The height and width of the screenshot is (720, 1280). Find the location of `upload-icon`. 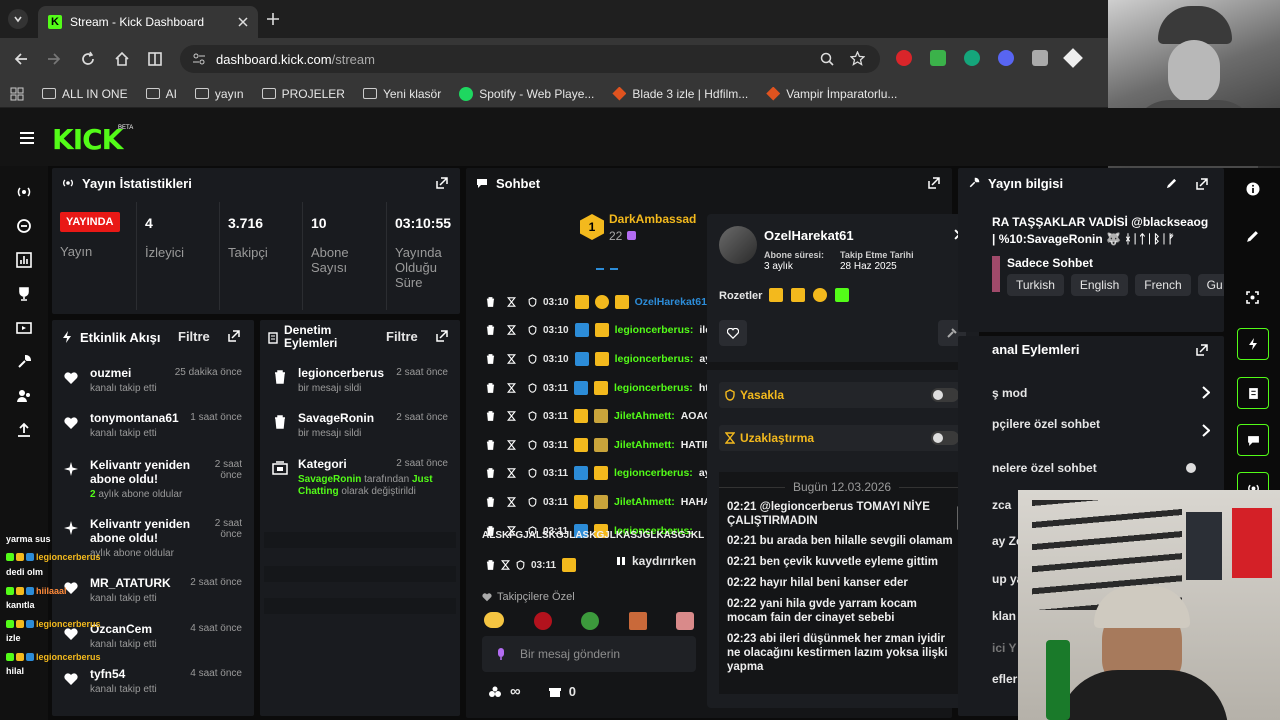

upload-icon is located at coordinates (24, 430).